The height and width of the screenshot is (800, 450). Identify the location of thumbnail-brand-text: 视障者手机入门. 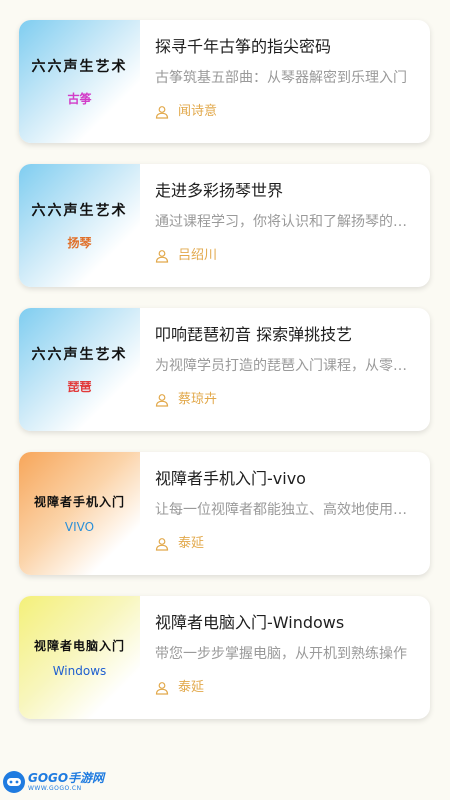
(79, 502).